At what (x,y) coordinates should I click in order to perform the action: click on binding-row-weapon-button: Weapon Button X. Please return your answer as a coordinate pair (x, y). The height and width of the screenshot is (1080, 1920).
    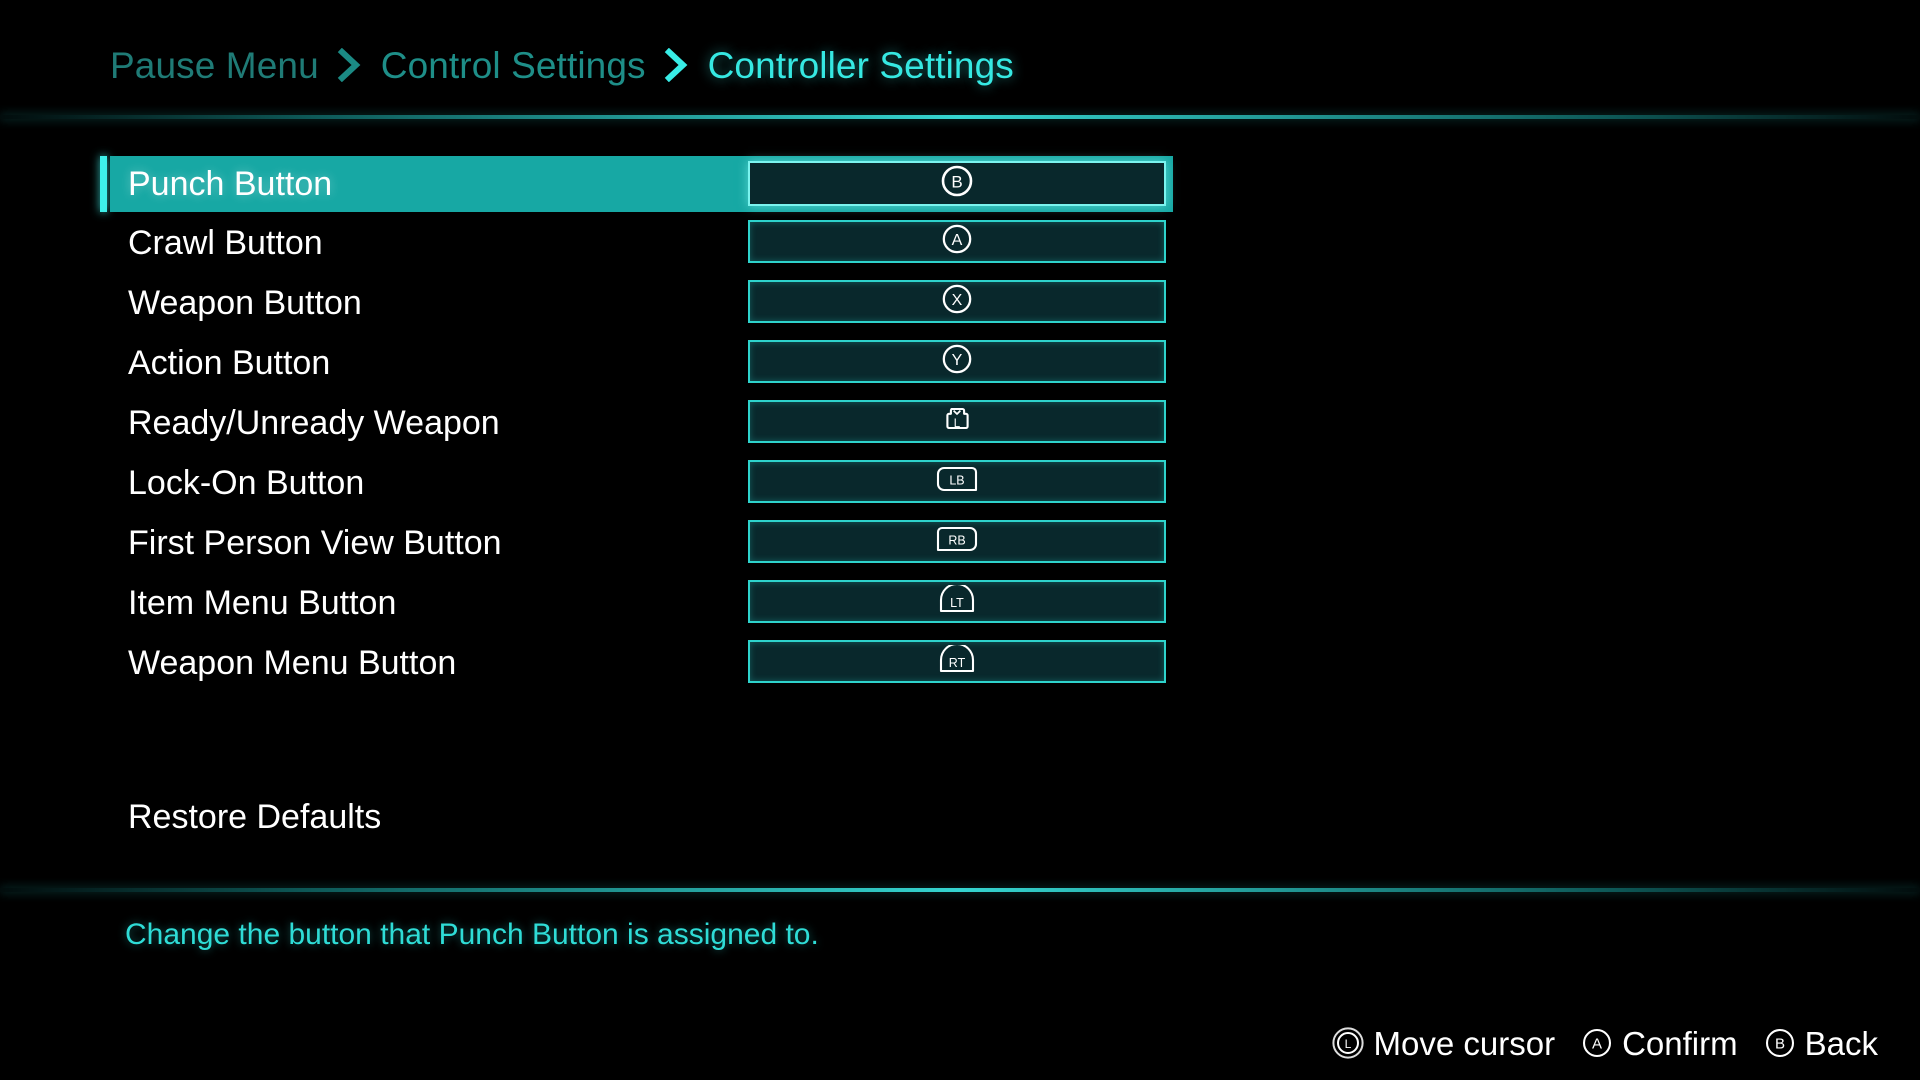
    Looking at the image, I should click on (648, 302).